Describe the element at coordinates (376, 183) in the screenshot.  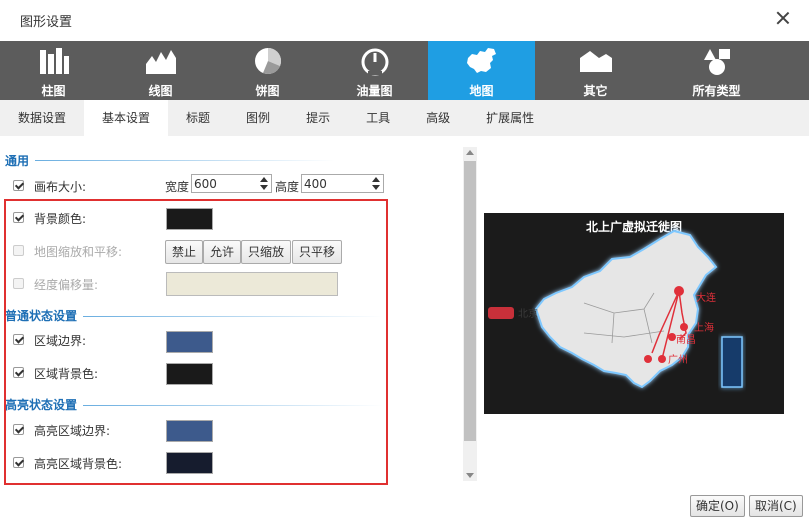
I see `height-spinner` at that location.